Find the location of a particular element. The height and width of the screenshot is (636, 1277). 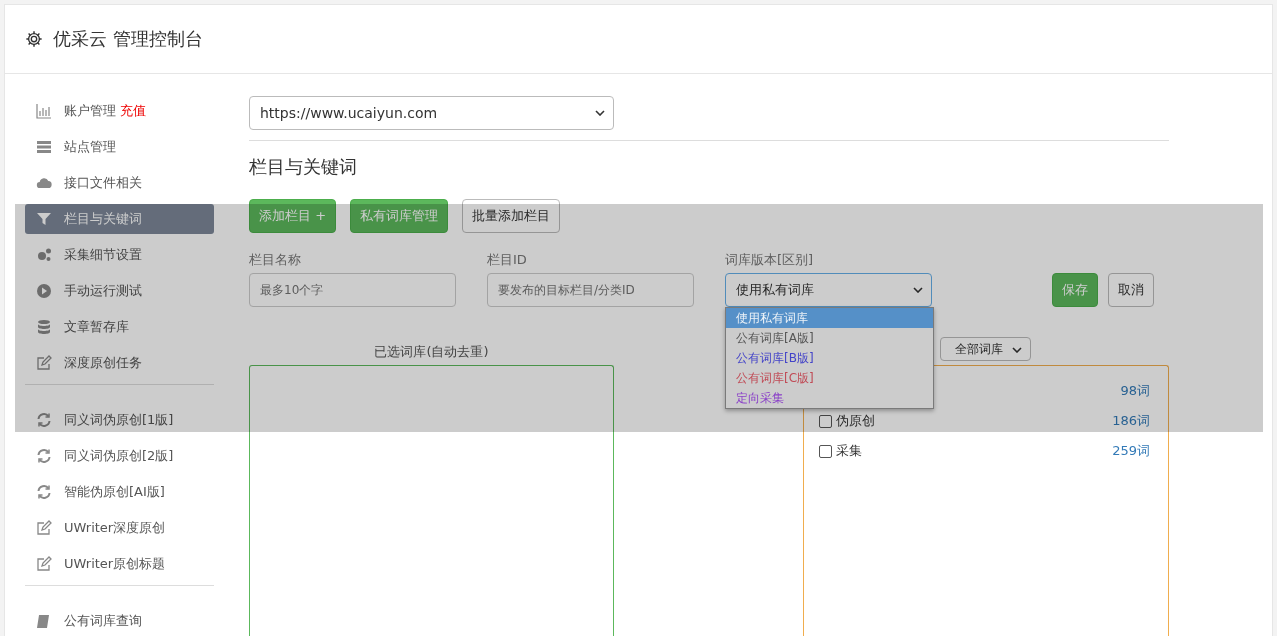

field-label: 栏目名称 is located at coordinates (275, 260).